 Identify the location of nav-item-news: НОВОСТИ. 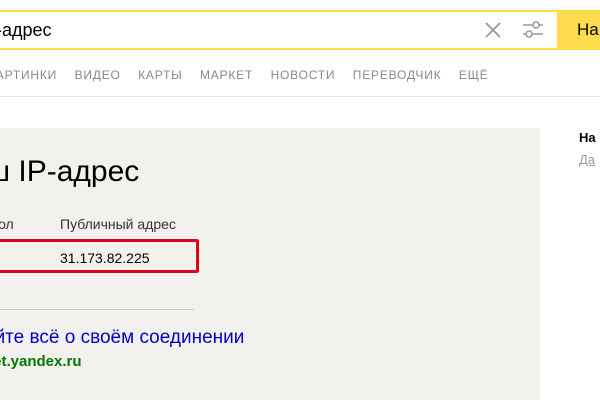
(303, 75).